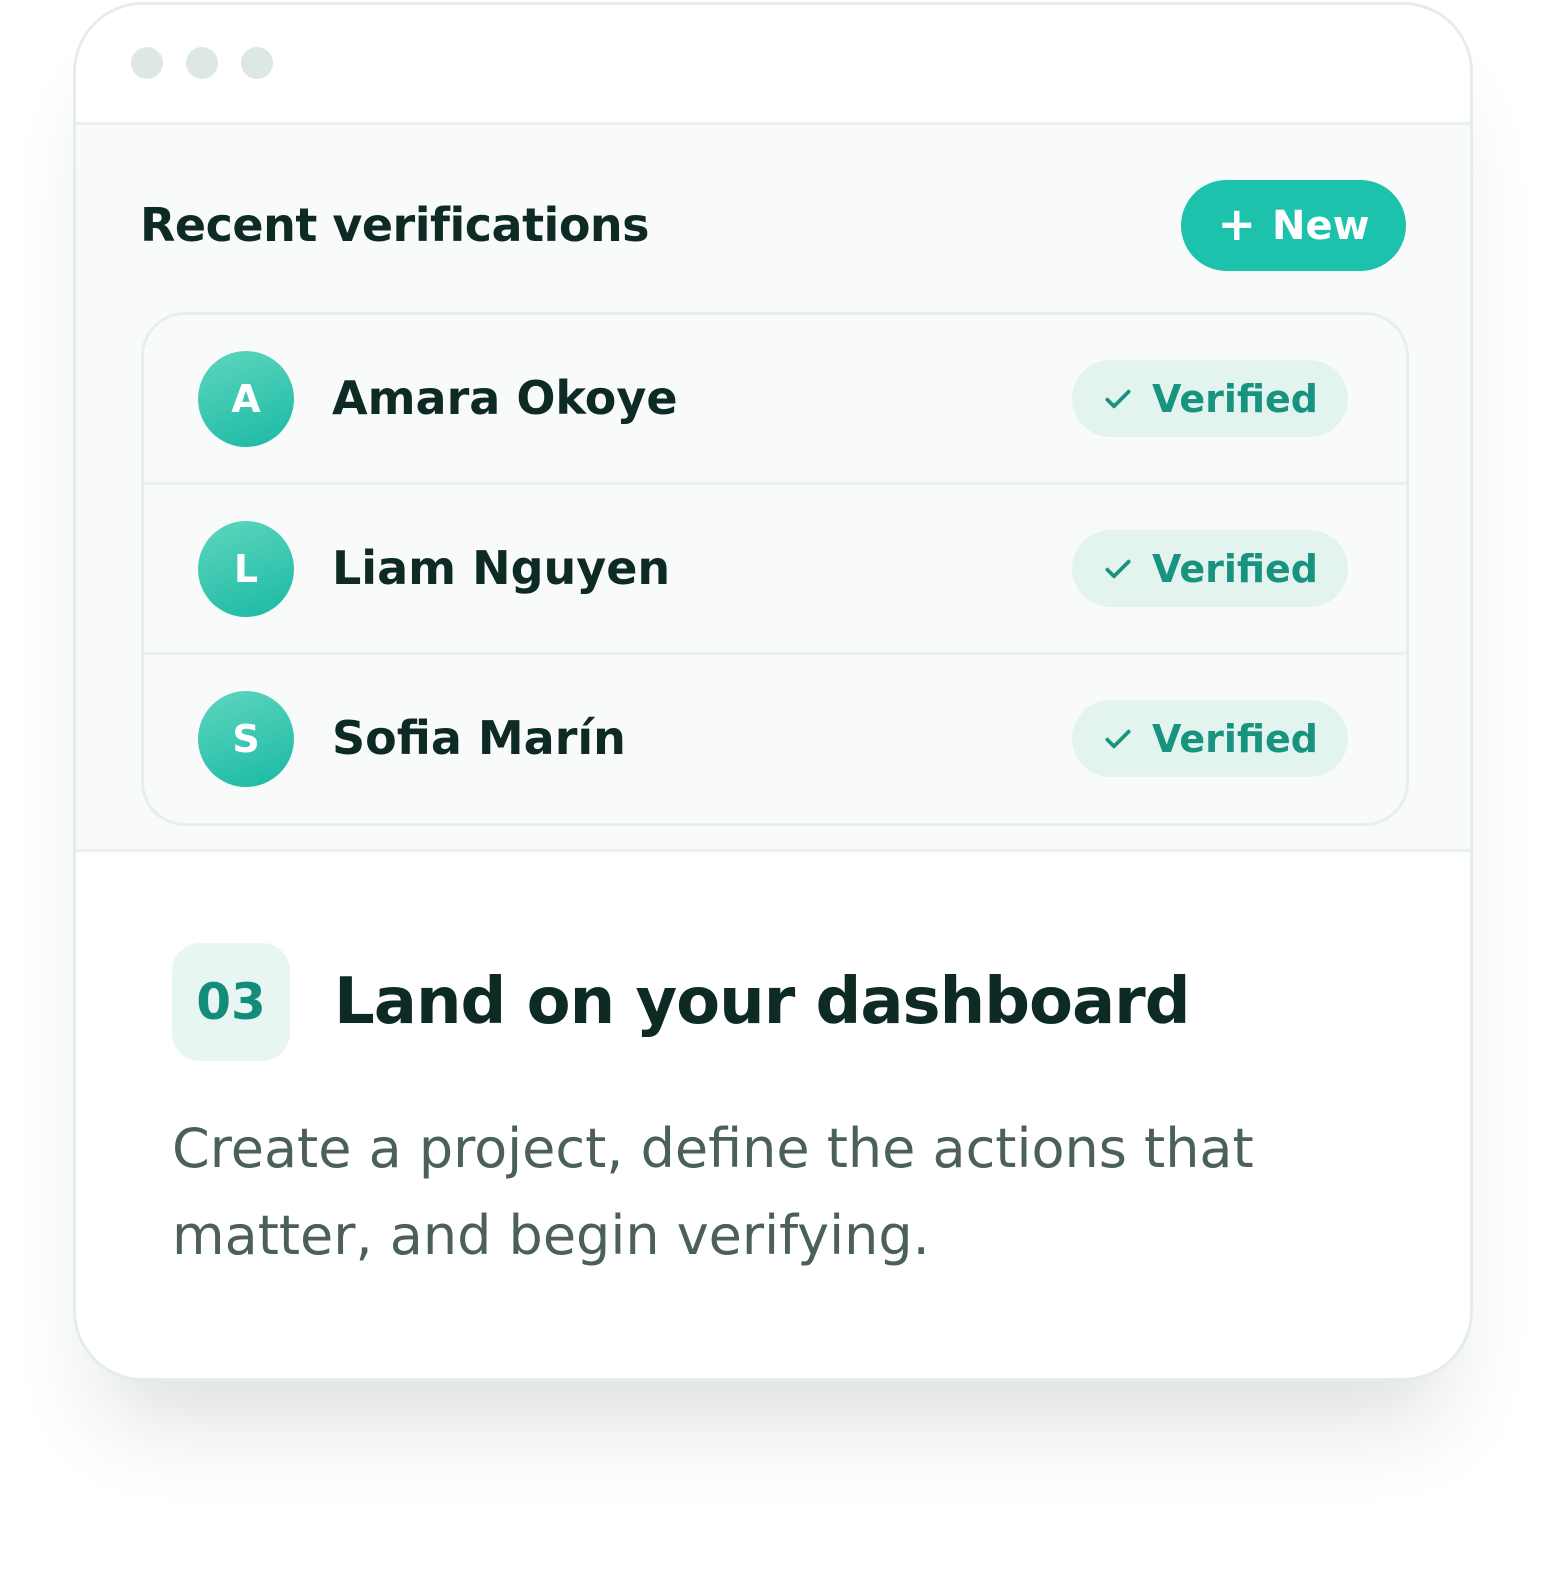 The width and height of the screenshot is (1563, 1588). I want to click on avatar: S, so click(246, 739).